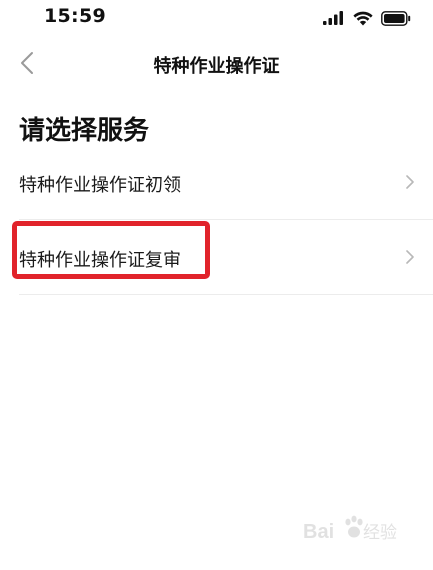 Image resolution: width=433 pixels, height=570 pixels. I want to click on page-title: 特种作业操作证, so click(216, 66).